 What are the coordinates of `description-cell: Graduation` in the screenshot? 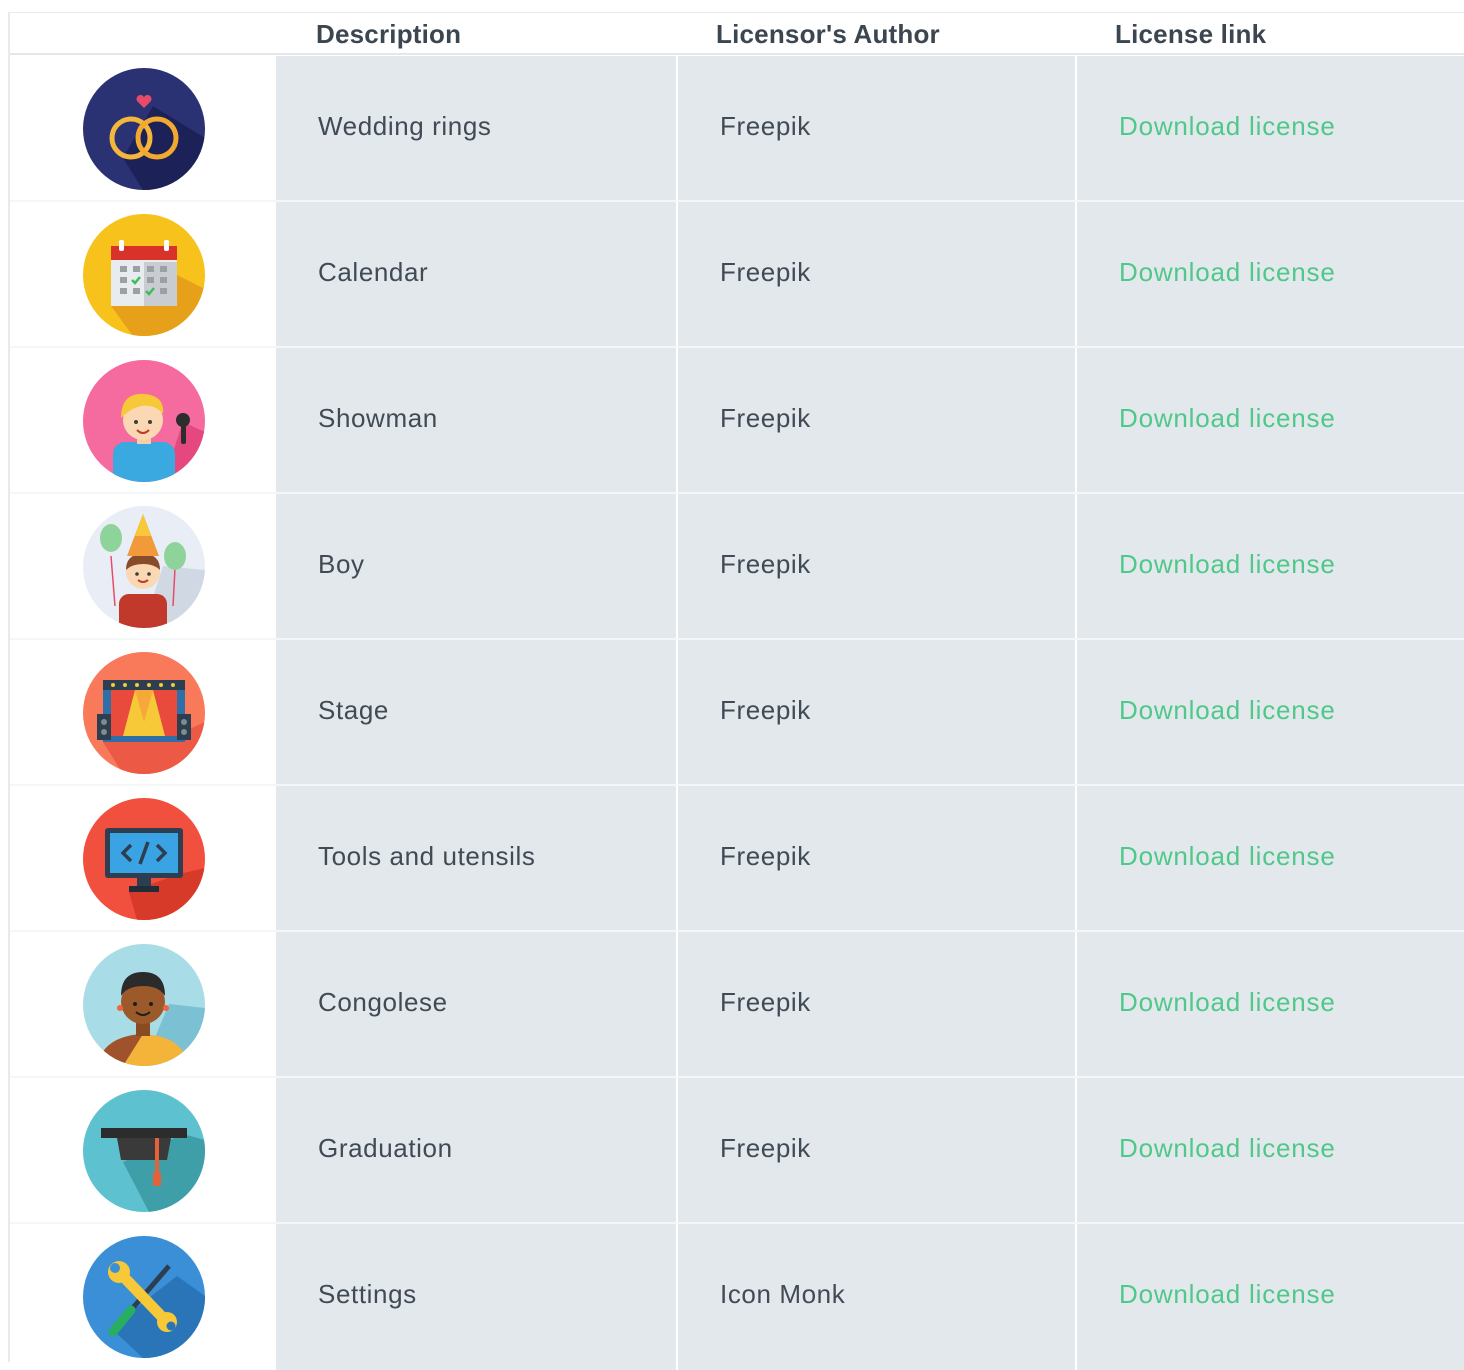 It's located at (476, 1150).